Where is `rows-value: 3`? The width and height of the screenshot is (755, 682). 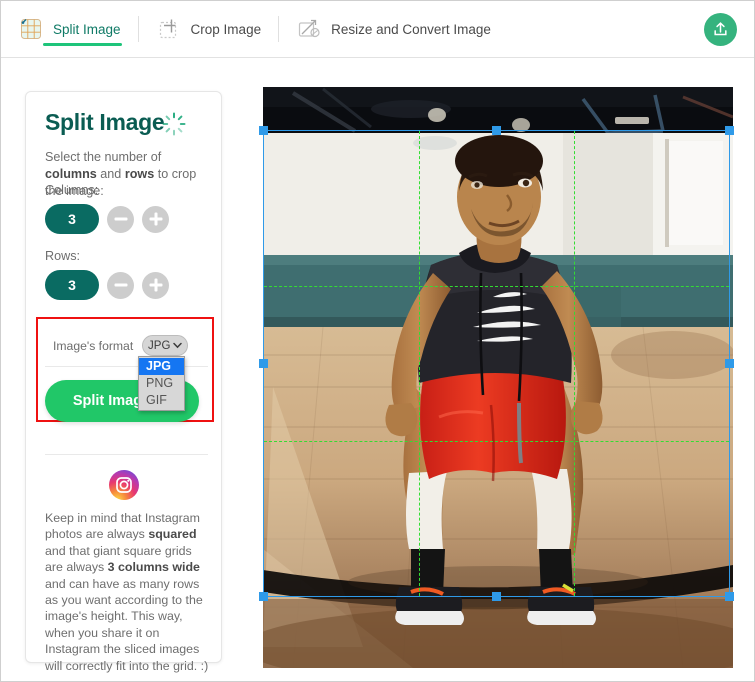
rows-value: 3 is located at coordinates (72, 285).